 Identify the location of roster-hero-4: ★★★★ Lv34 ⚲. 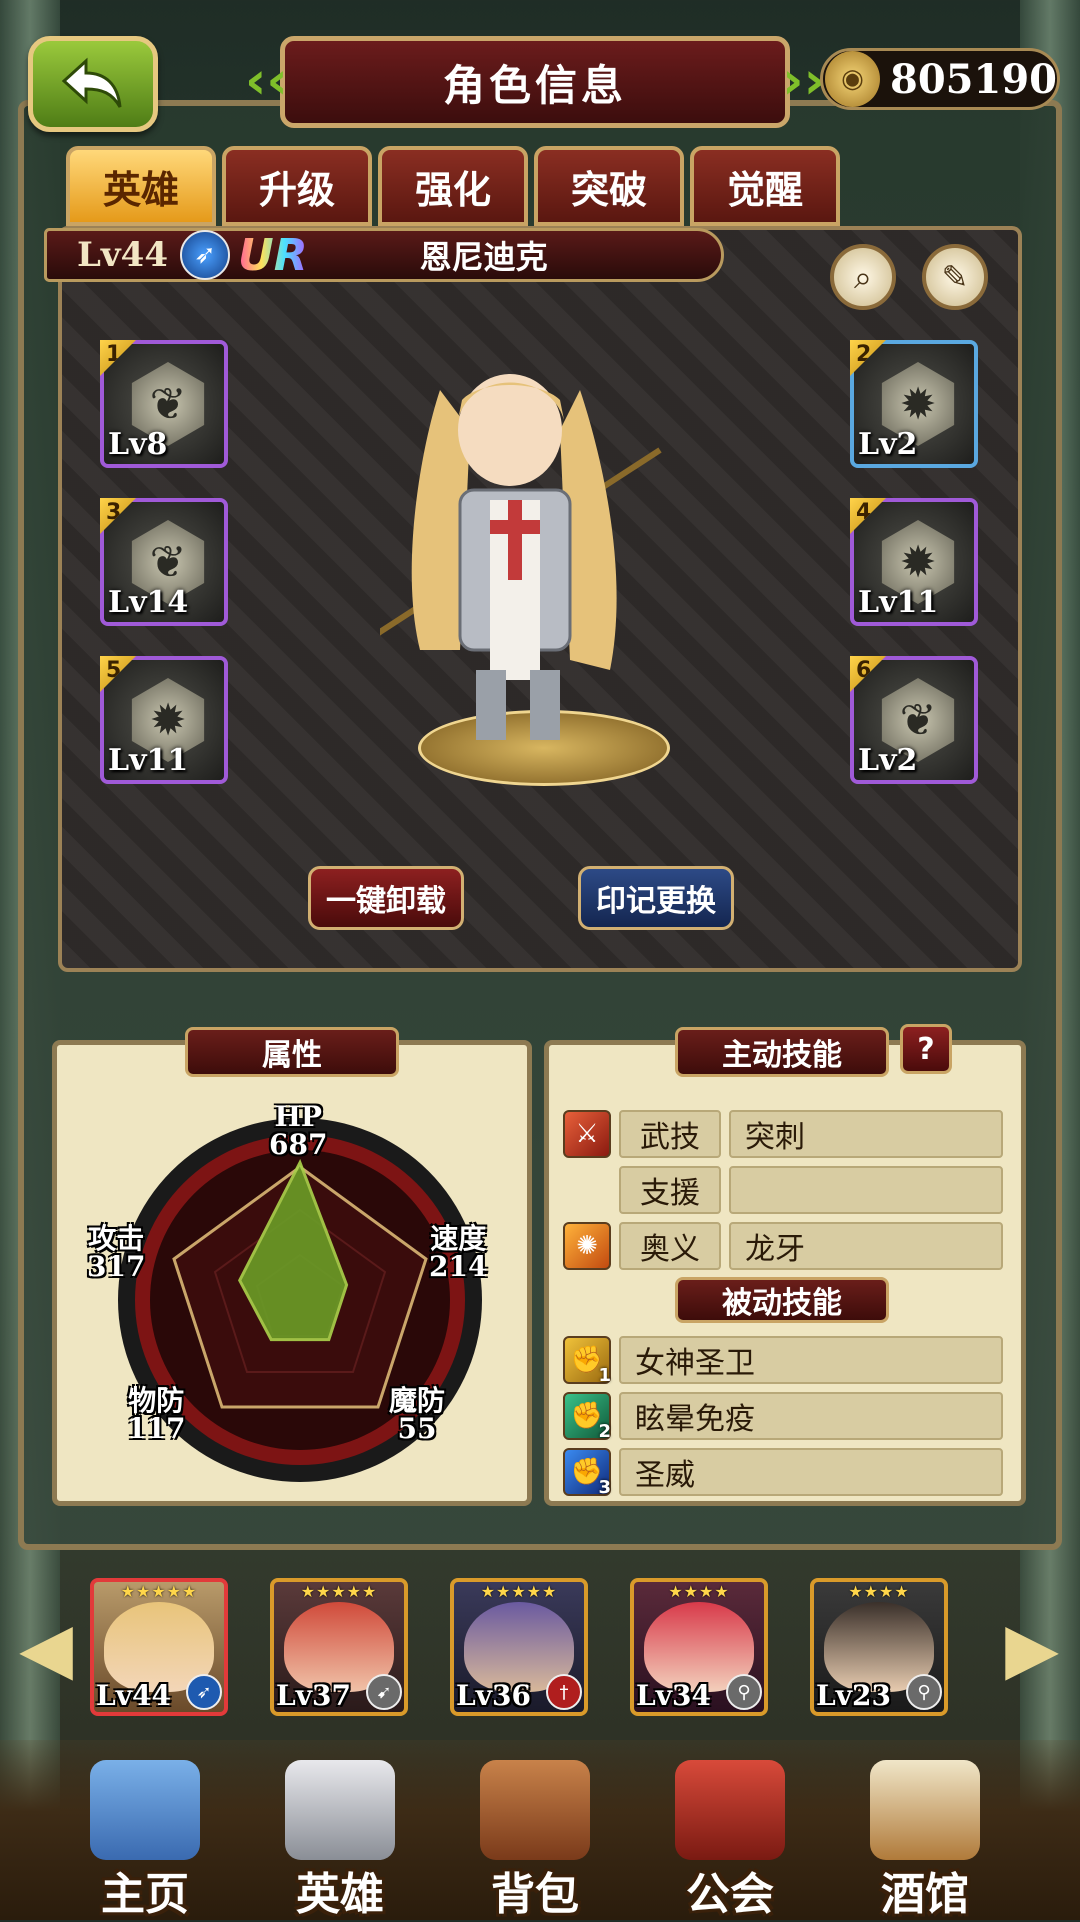
(699, 1647).